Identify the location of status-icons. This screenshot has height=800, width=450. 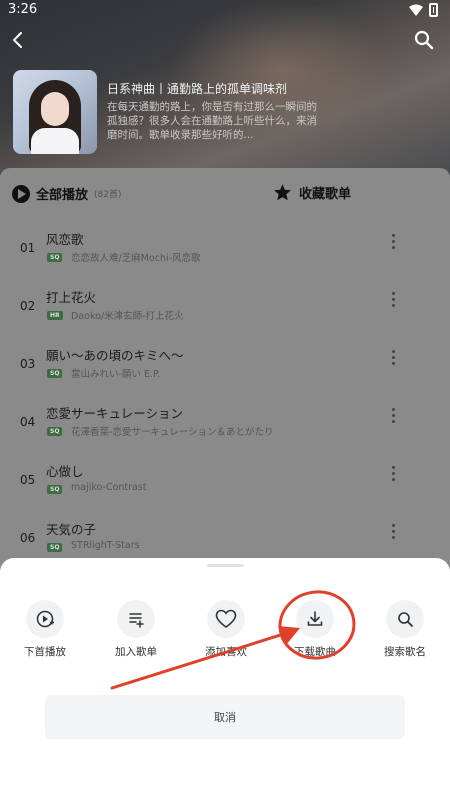
(423, 10).